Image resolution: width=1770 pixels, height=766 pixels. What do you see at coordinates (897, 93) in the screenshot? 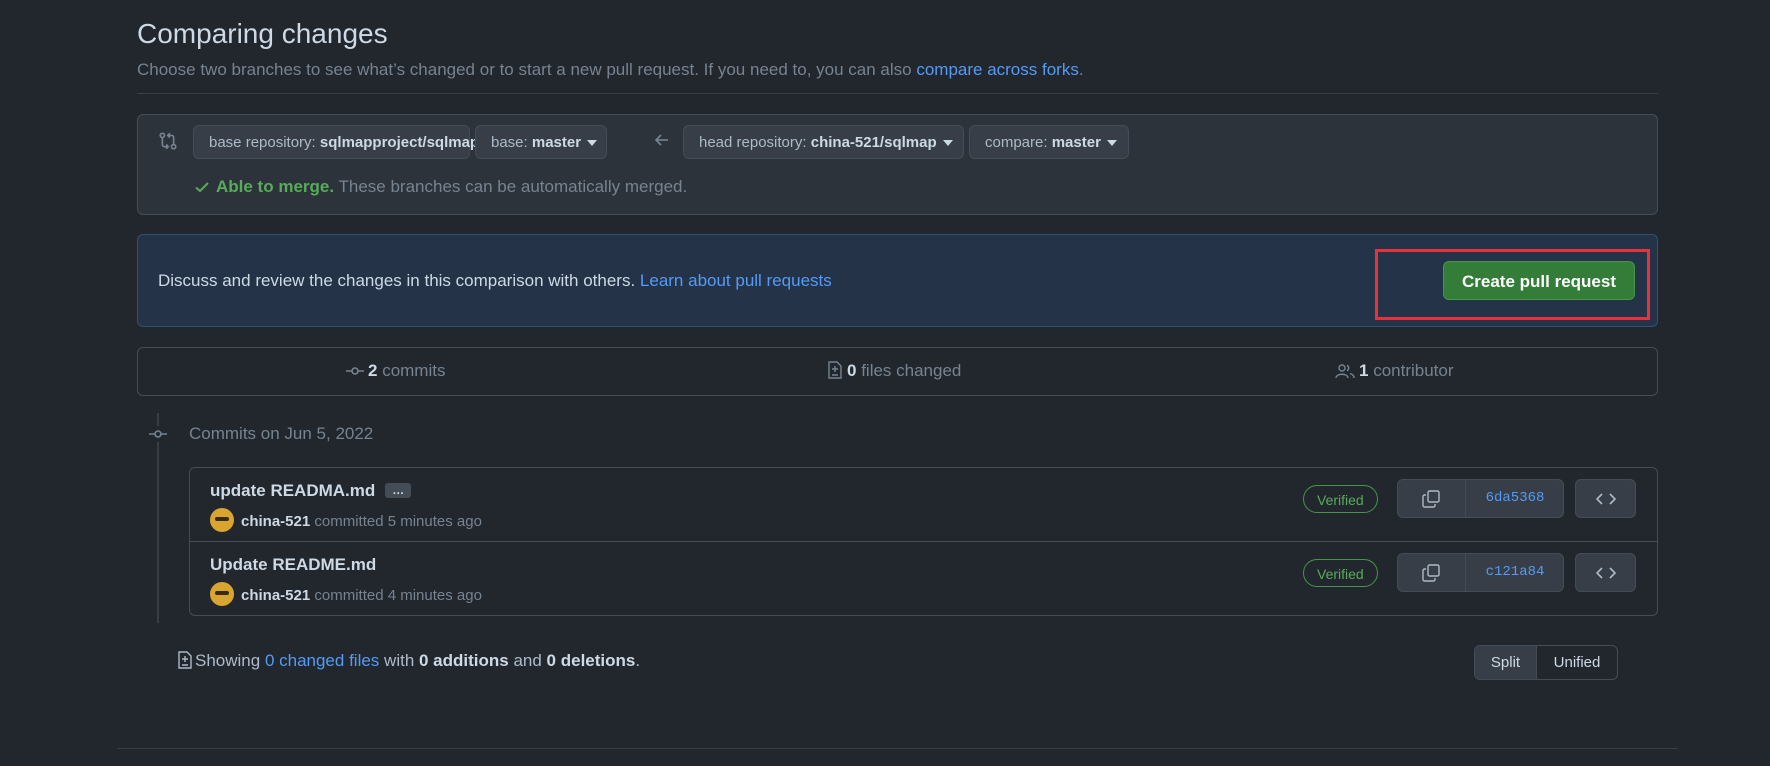
I see `header-divider` at bounding box center [897, 93].